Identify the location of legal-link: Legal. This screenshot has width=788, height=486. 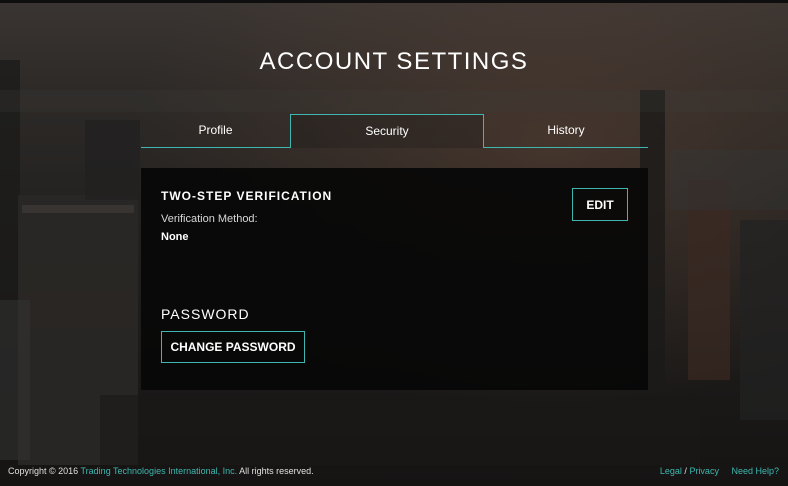
(671, 471).